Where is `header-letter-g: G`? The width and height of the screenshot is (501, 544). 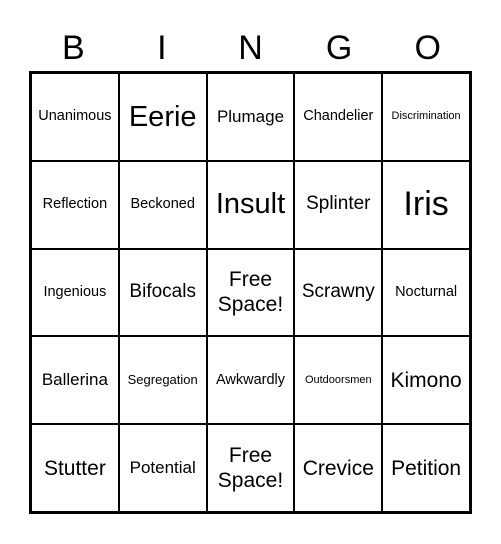 header-letter-g: G is located at coordinates (339, 48).